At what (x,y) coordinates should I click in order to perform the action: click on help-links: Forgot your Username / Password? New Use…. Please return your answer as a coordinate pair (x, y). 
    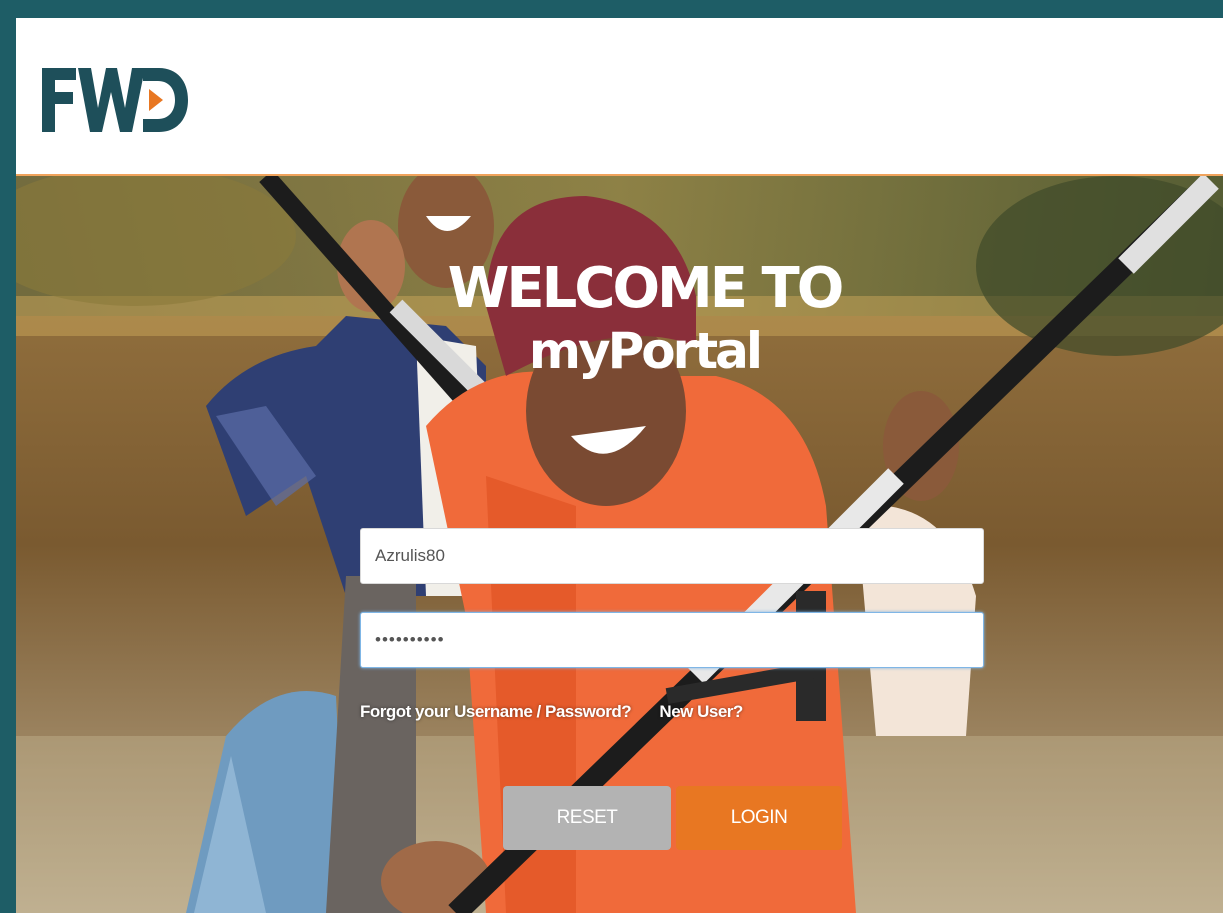
    Looking at the image, I should click on (551, 712).